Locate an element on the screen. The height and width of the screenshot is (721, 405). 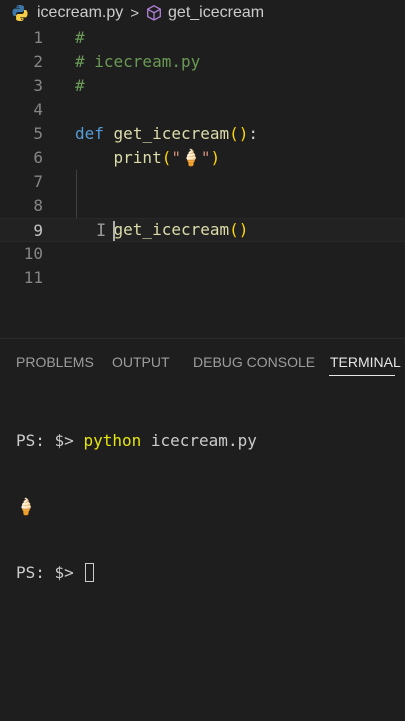
code-line: 7 is located at coordinates (202, 182).